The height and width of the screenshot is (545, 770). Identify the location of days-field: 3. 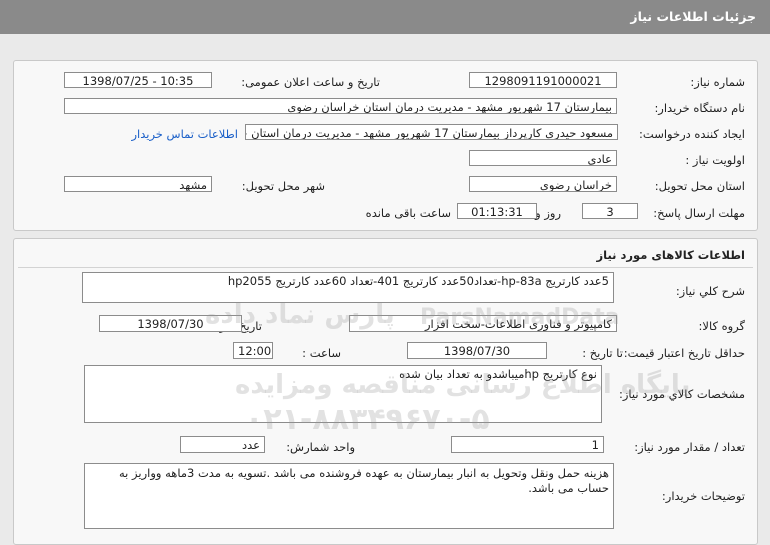
(610, 211).